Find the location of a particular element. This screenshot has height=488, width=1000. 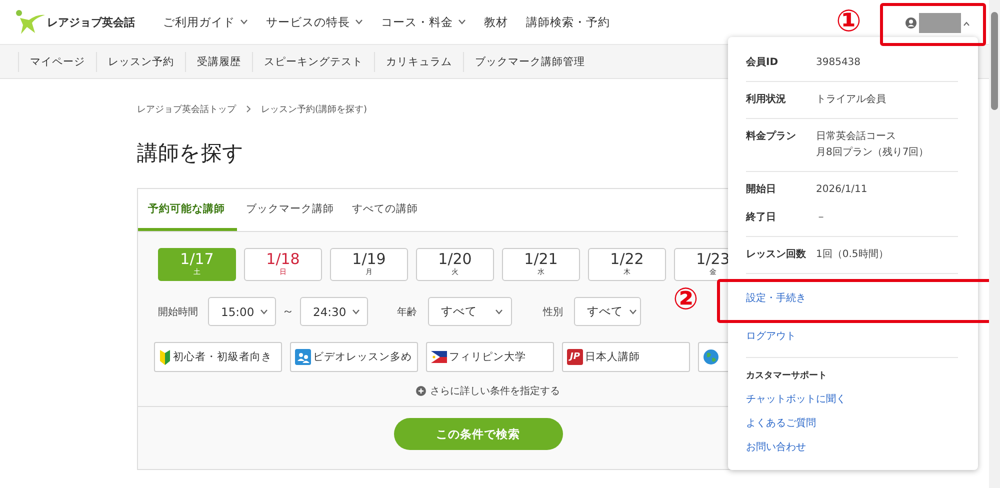

info-value: 月8回プラン（残り7回） is located at coordinates (872, 153).